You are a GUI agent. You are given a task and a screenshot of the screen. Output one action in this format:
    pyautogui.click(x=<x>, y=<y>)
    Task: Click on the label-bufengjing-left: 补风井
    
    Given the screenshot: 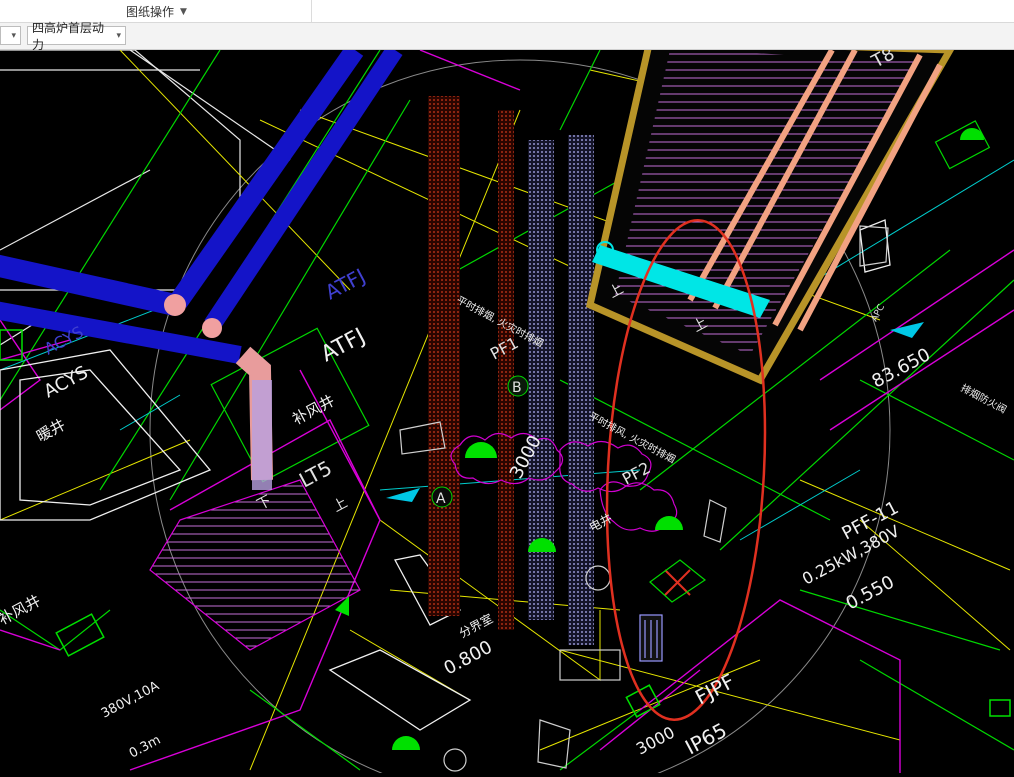 What is the action you would take?
    pyautogui.click(x=22, y=610)
    